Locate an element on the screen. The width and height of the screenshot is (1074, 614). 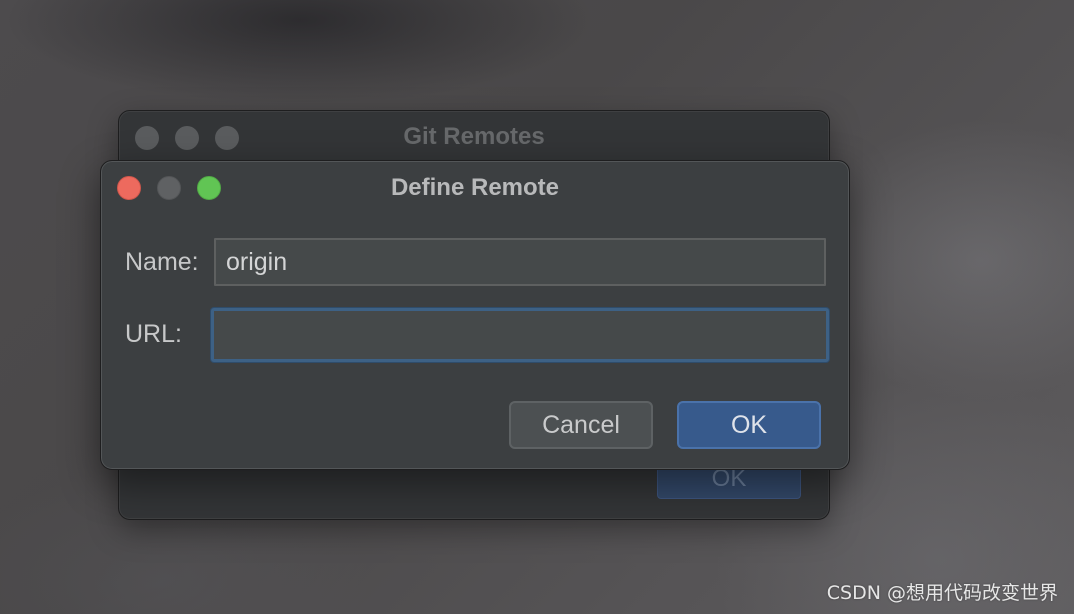
git-remotes-title: Git Remotes is located at coordinates (474, 136).